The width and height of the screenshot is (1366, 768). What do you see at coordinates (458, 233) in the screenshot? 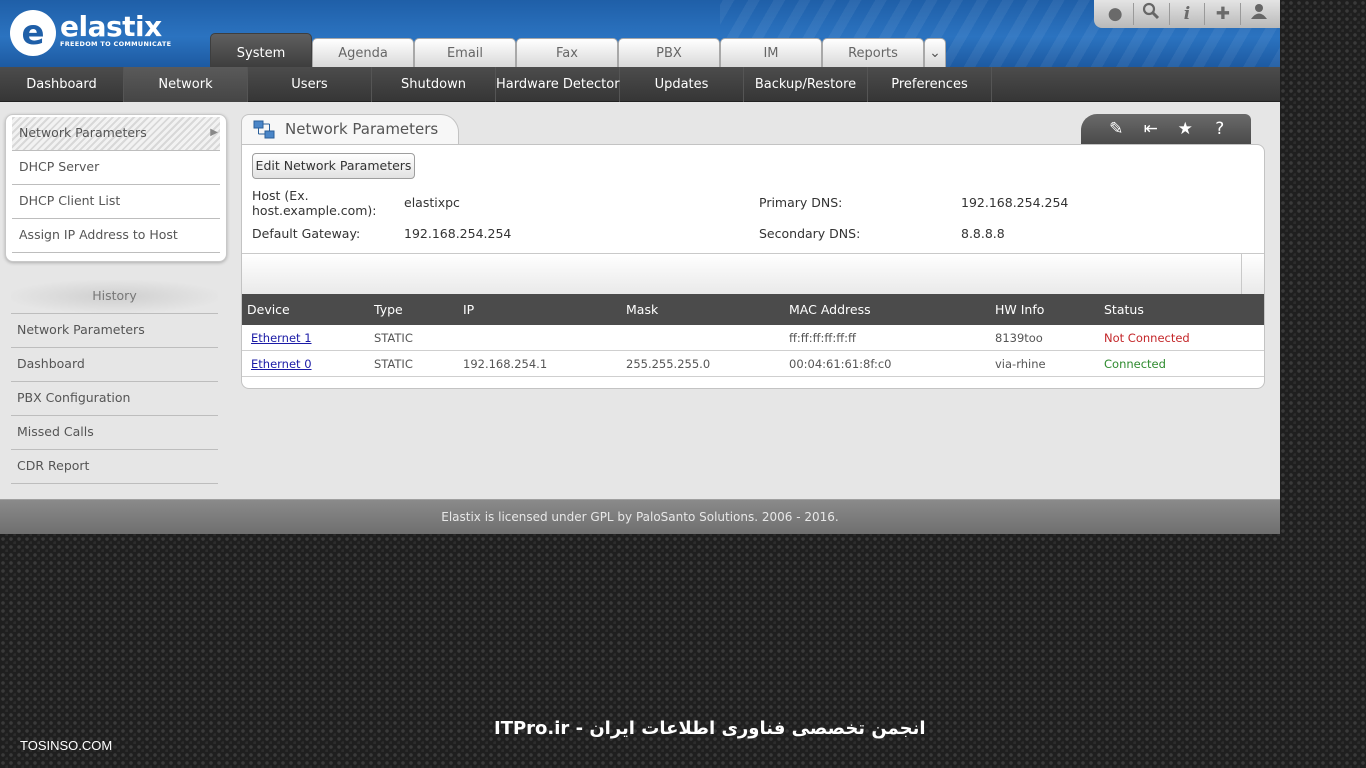
I see `gateway-value: 192.168.254.254` at bounding box center [458, 233].